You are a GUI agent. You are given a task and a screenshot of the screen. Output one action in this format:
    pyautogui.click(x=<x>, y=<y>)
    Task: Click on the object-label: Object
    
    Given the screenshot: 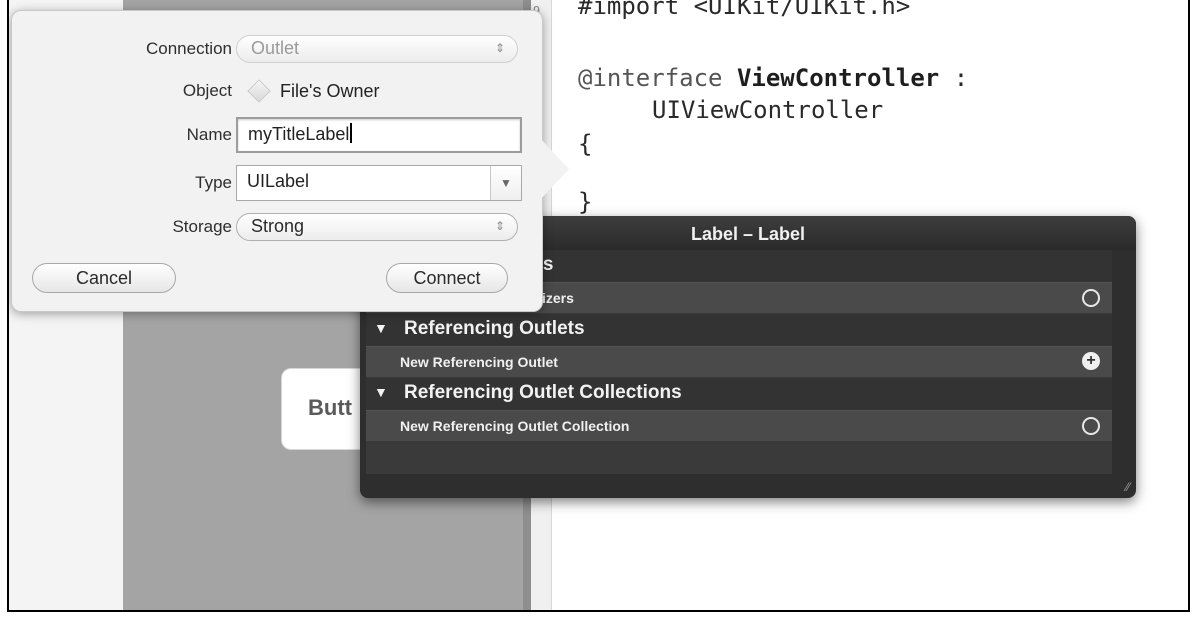 What is the action you would take?
    pyautogui.click(x=207, y=90)
    